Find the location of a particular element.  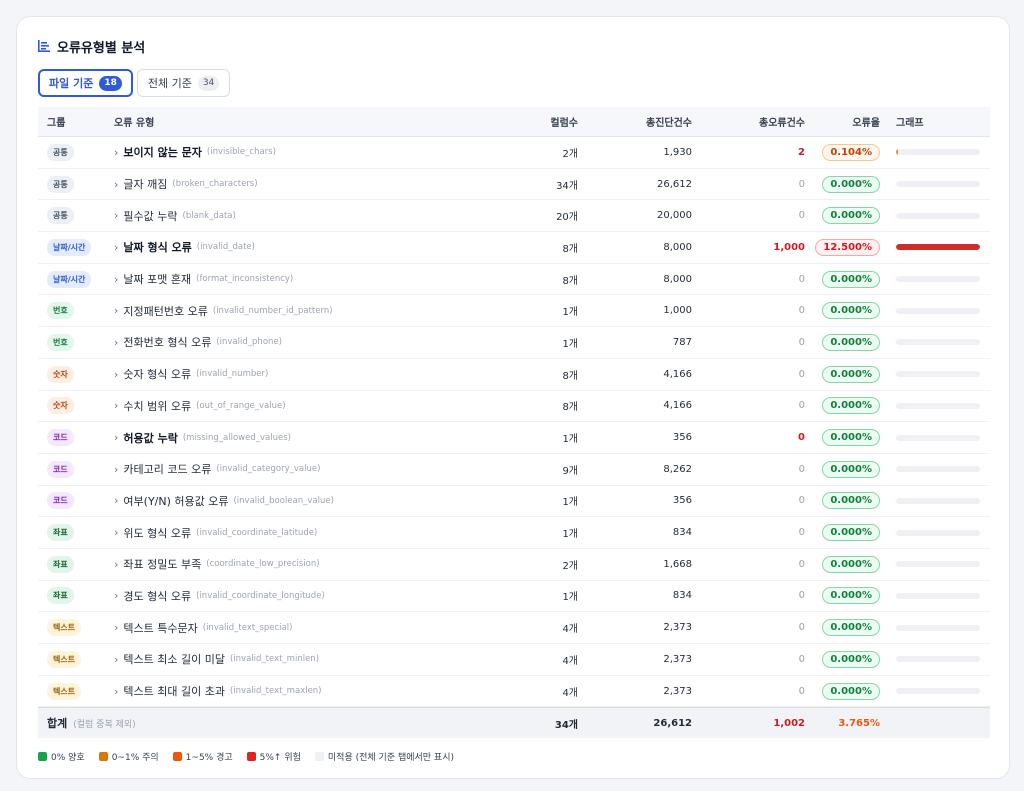

legend-item: 5%↑ 위험 is located at coordinates (273, 756).